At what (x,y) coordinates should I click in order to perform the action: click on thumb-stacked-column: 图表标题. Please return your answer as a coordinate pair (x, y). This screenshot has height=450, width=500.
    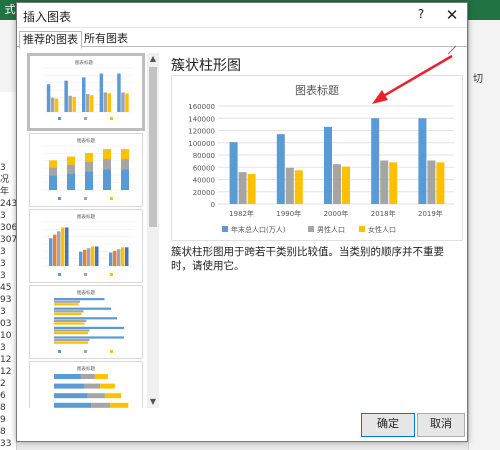
    Looking at the image, I should click on (86, 170).